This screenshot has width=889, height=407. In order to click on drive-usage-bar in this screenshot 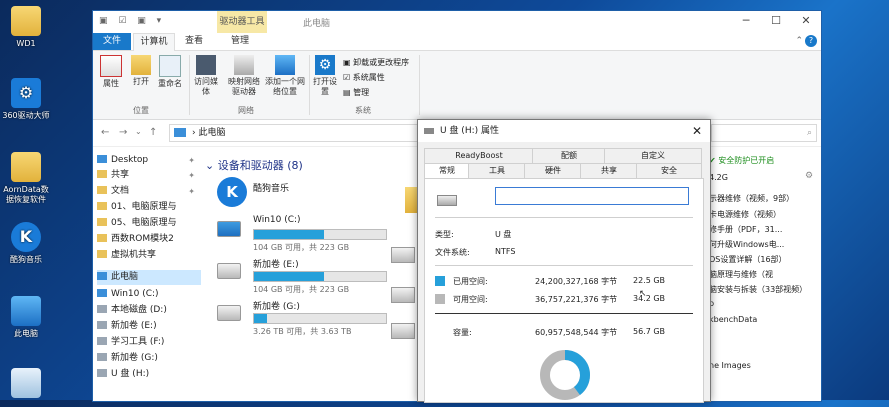, I will do `click(320, 234)`.